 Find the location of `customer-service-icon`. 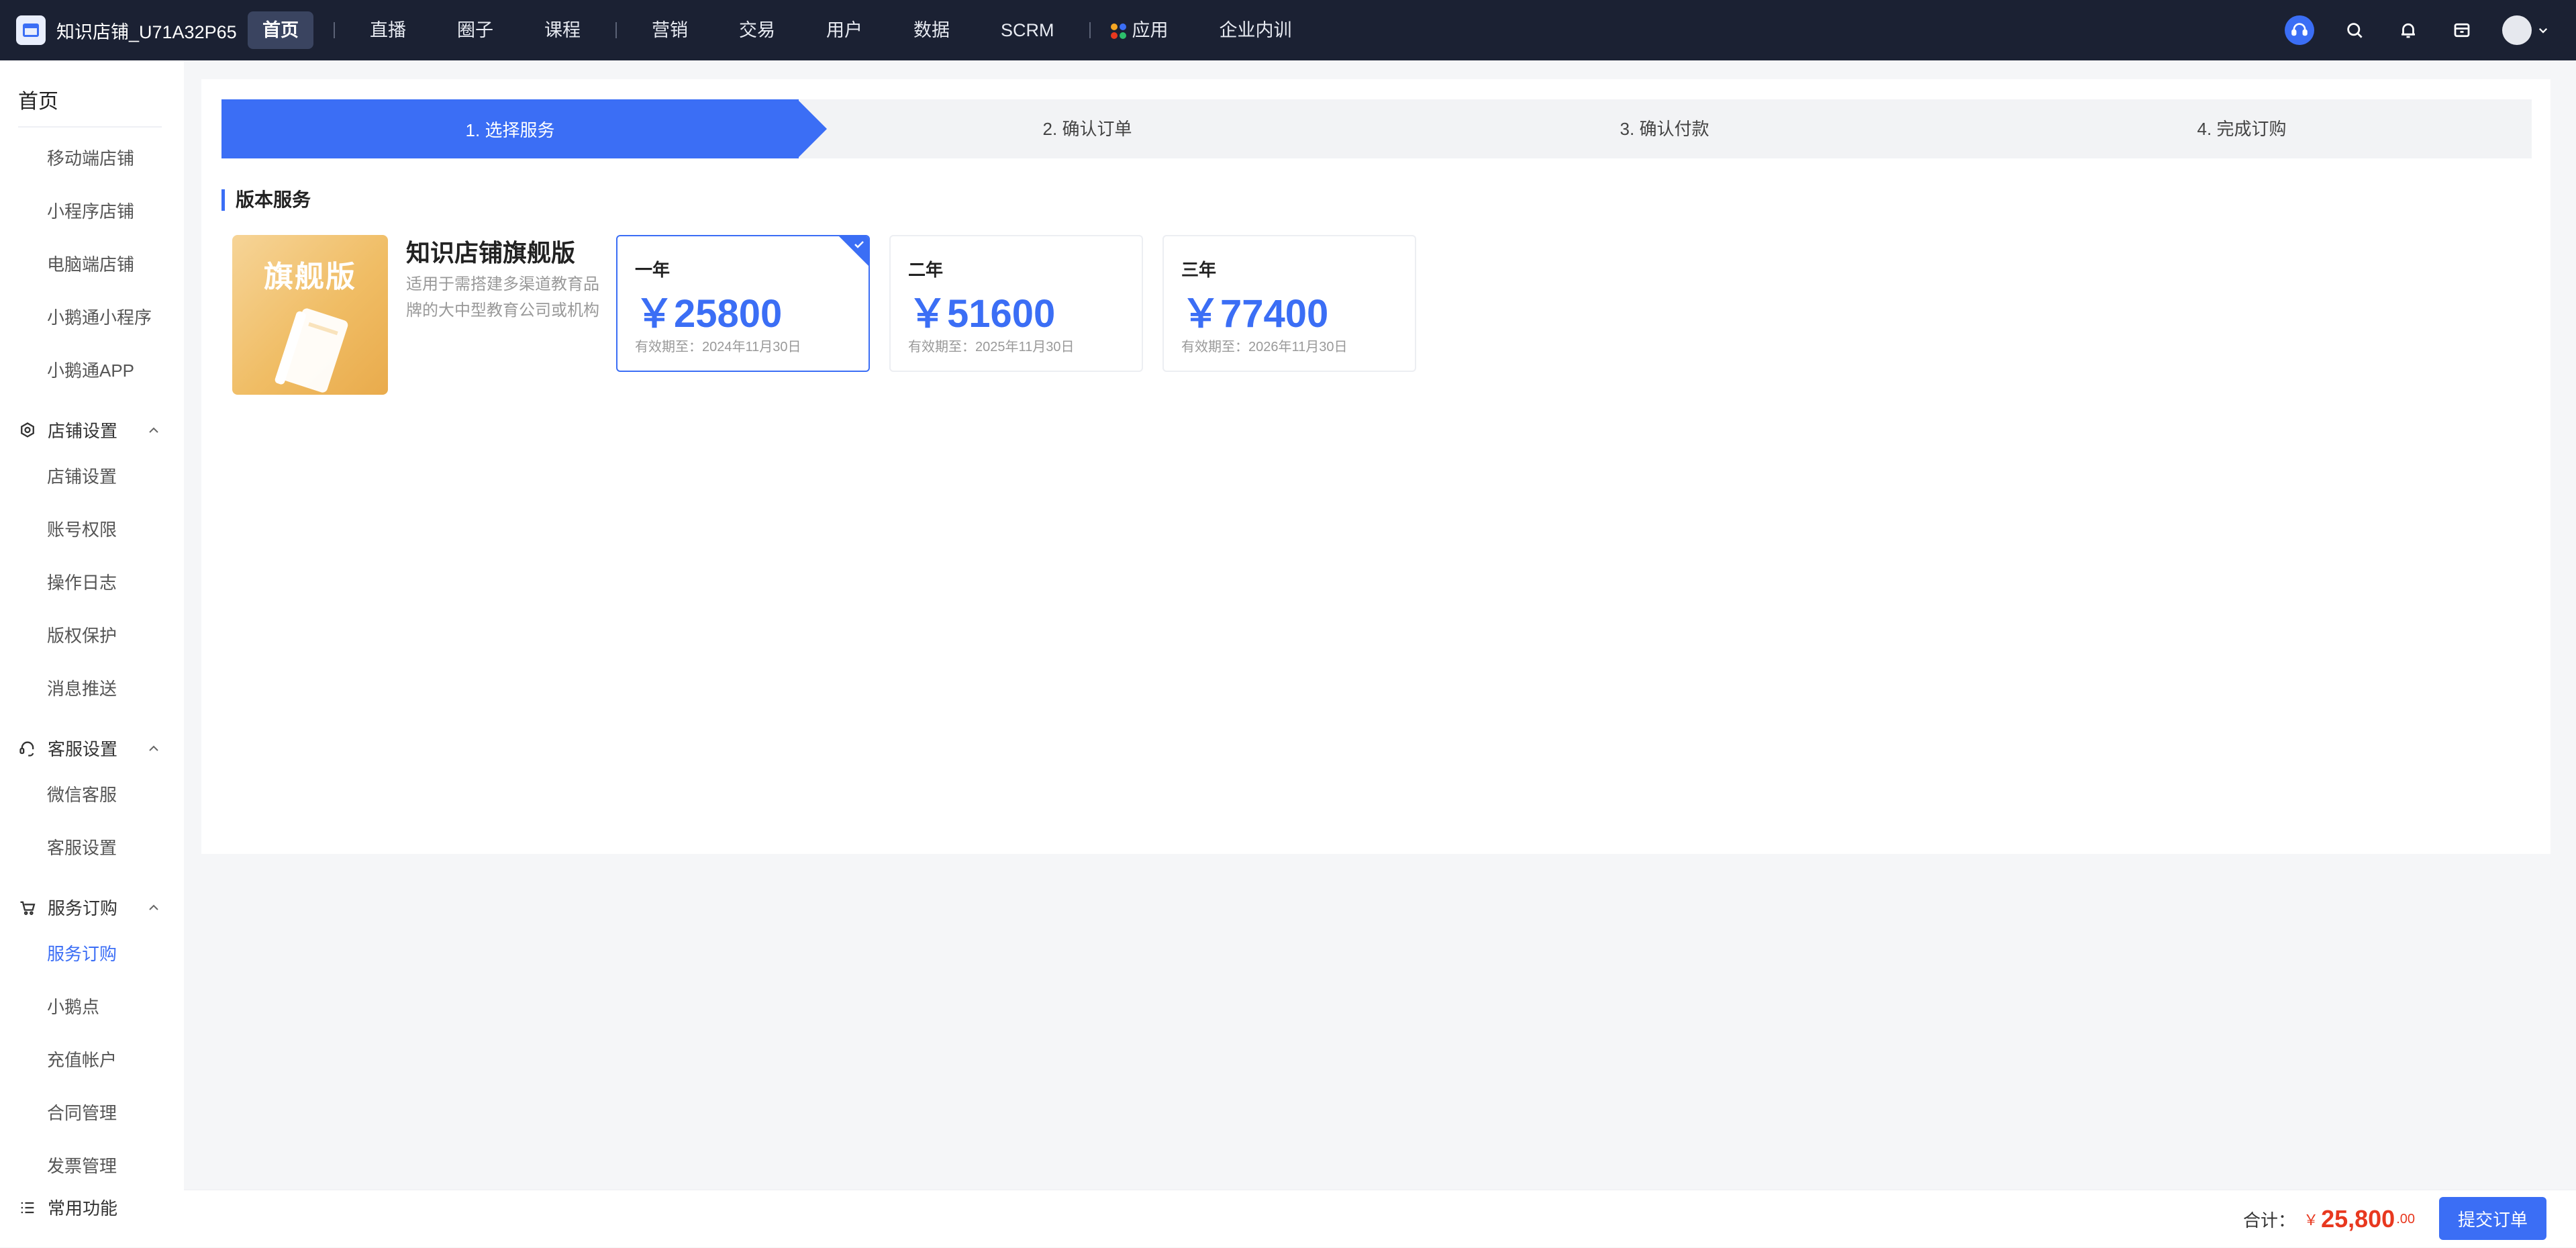

customer-service-icon is located at coordinates (2299, 30).